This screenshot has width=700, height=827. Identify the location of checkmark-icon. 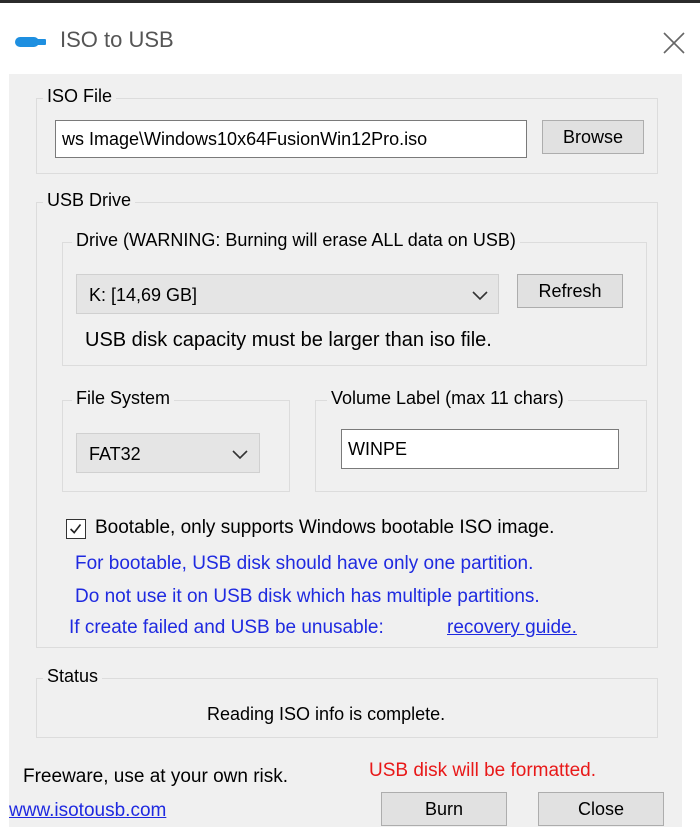
(76, 529).